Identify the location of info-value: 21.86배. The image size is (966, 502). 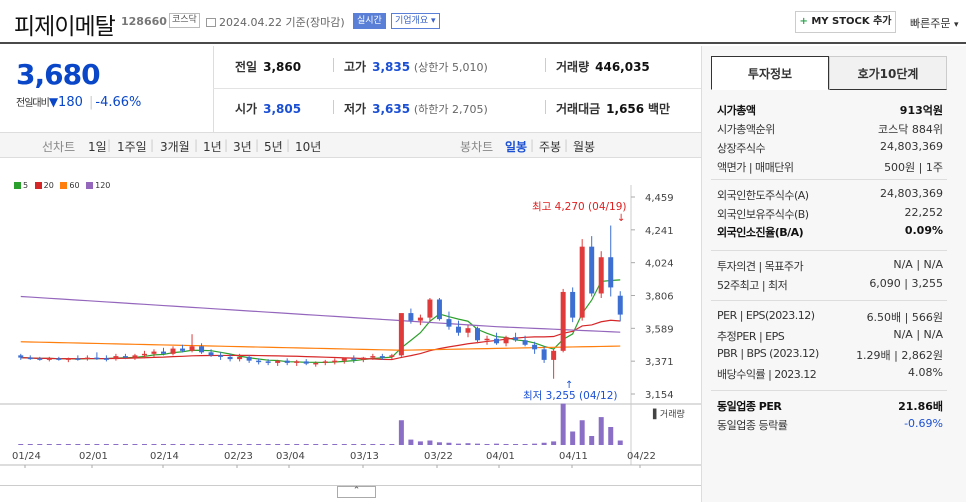
(920, 406).